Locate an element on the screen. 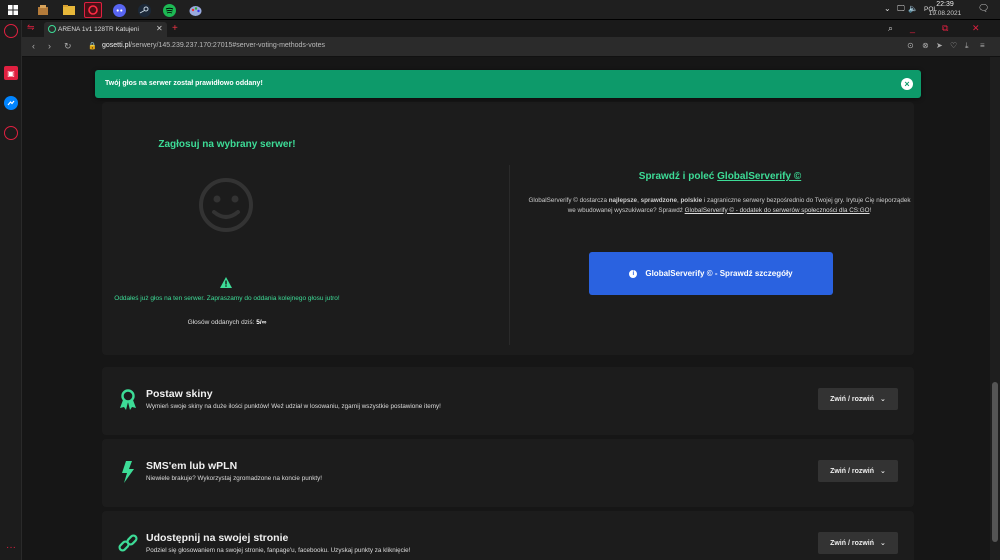  windows-start-icon is located at coordinates (13, 10).